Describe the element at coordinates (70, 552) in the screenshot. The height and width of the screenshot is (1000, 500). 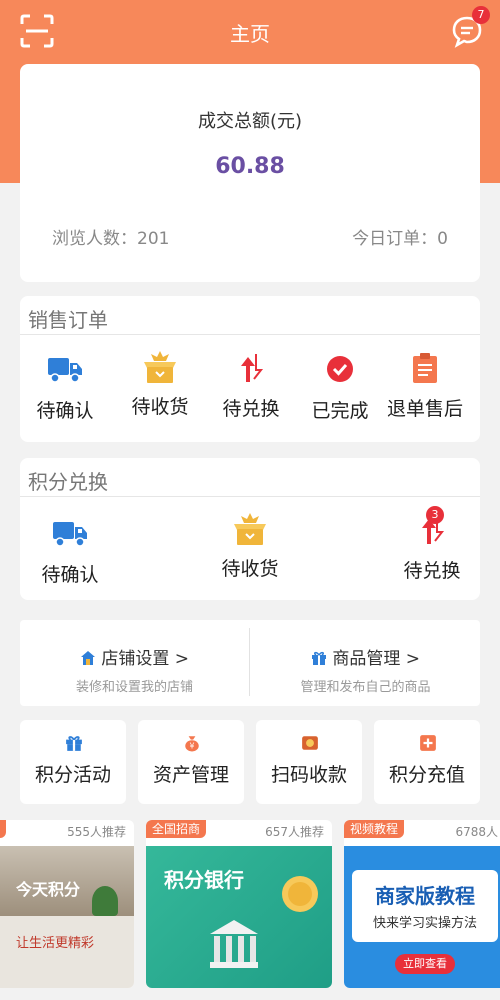
I see `points-pending-confirm: 待确认` at that location.